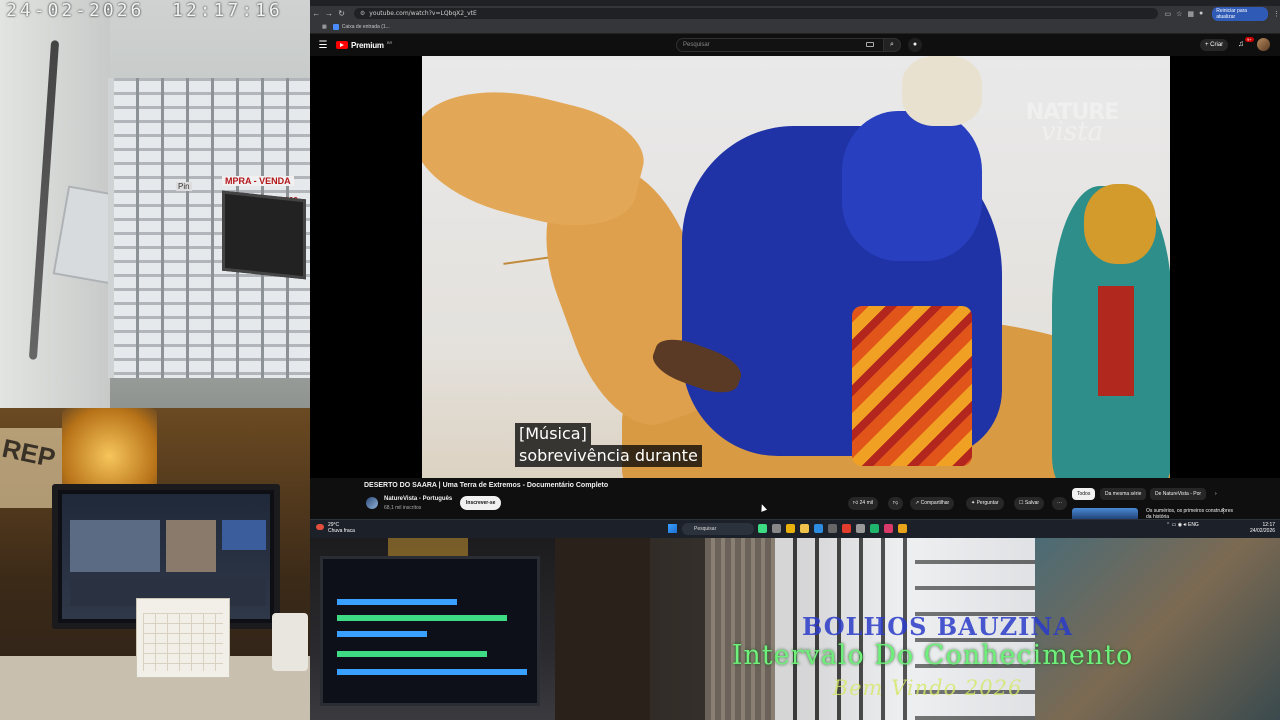 The height and width of the screenshot is (720, 1280). Describe the element at coordinates (324, 27) in the screenshot. I see `apps-icon: ▦` at that location.